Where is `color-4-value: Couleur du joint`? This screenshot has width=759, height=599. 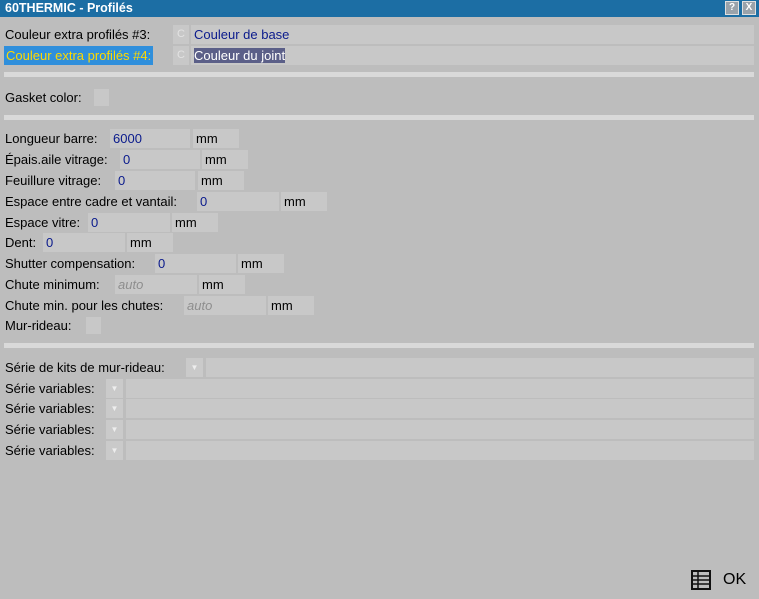 color-4-value: Couleur du joint is located at coordinates (240, 55).